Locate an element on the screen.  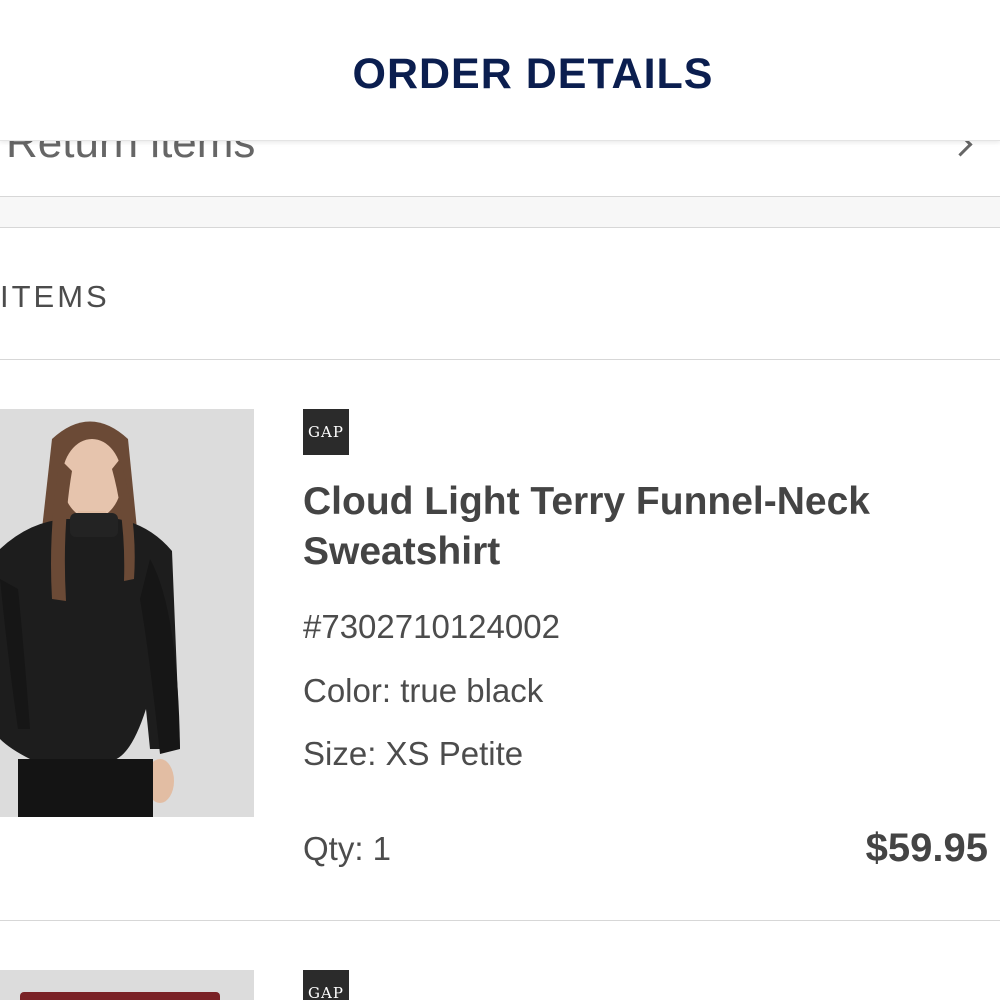
header: ORDER DETAILS is located at coordinates (500, 70).